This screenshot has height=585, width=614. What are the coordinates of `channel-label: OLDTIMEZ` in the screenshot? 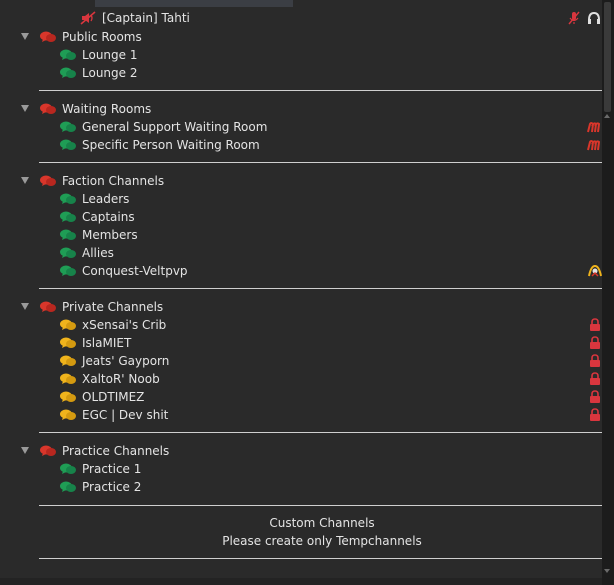 It's located at (113, 397).